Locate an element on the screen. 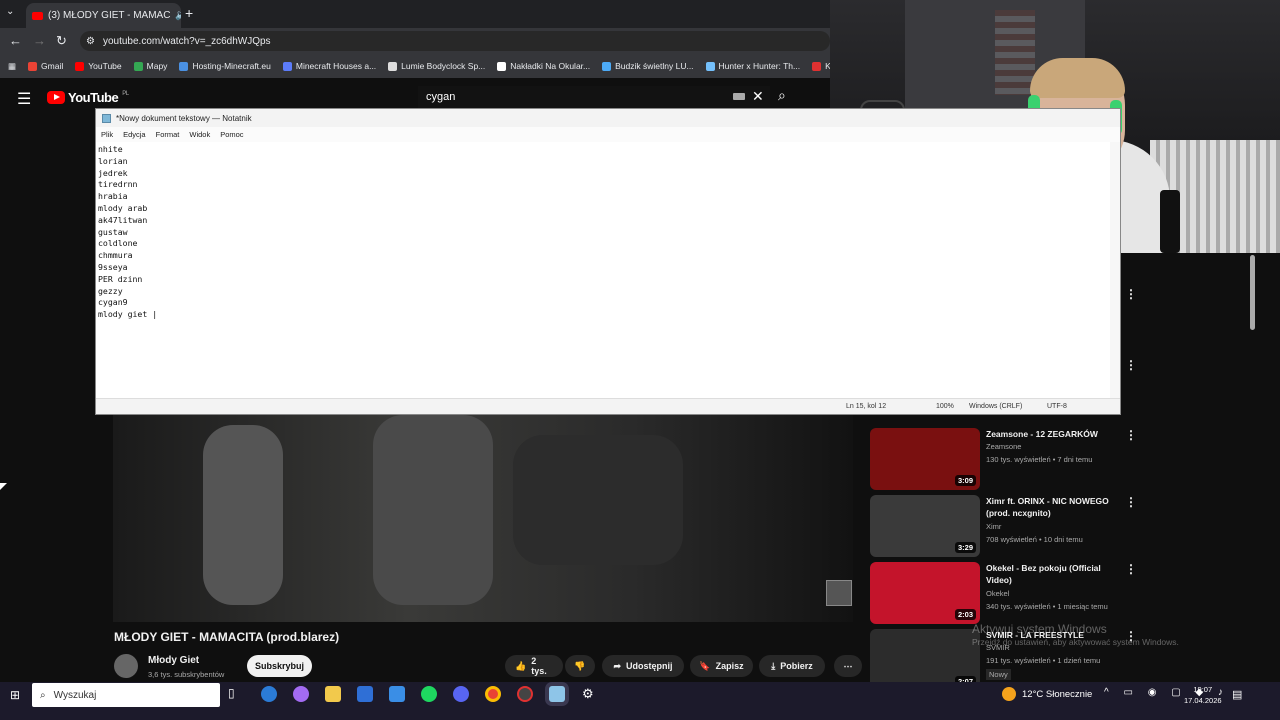  task-view-icon: ▯ is located at coordinates (236, 694).